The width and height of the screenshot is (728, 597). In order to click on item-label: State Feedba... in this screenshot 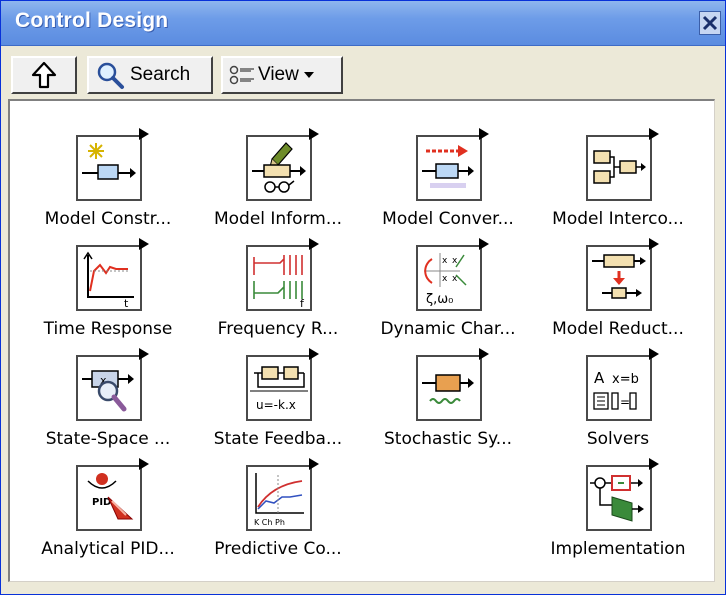, I will do `click(278, 439)`.